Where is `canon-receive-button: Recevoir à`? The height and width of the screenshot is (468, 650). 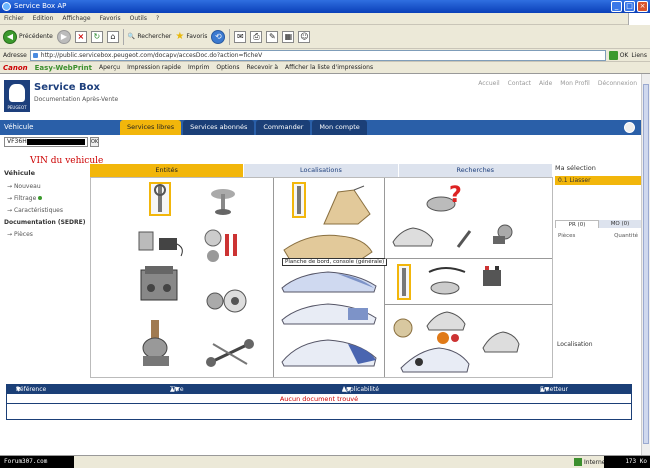
canon-receive-button: Recevoir à is located at coordinates (263, 67).